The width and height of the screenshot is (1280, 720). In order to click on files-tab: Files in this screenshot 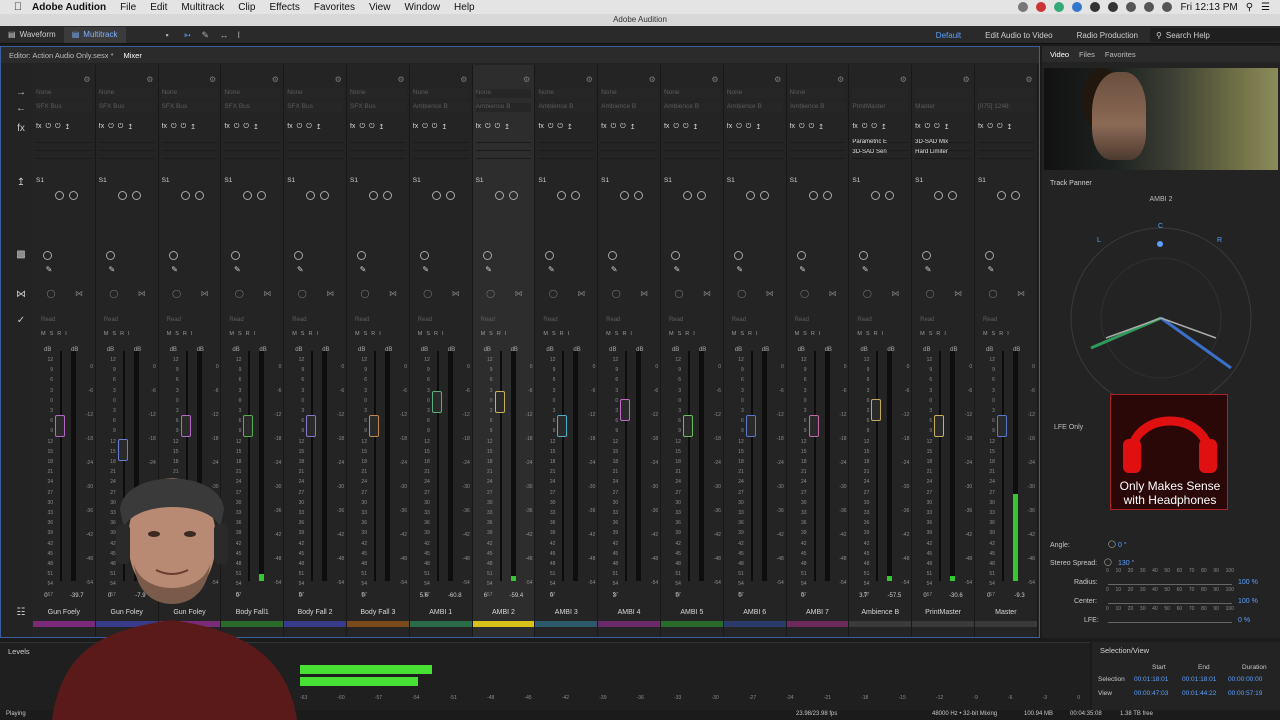, I will do `click(1087, 54)`.